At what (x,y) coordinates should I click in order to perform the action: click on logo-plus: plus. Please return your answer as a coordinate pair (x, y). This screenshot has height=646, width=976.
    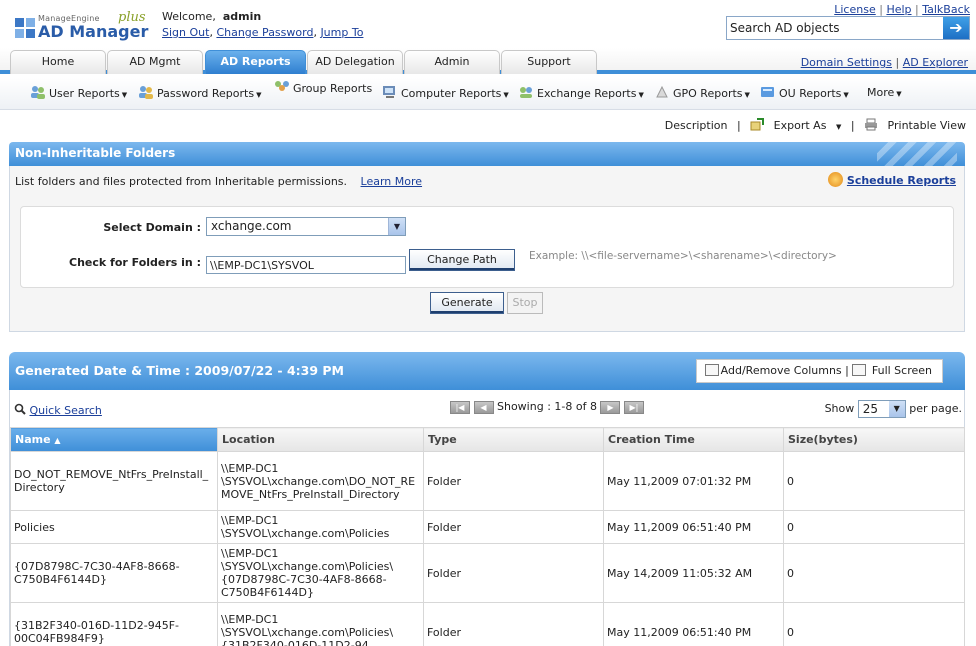
    Looking at the image, I should click on (132, 17).